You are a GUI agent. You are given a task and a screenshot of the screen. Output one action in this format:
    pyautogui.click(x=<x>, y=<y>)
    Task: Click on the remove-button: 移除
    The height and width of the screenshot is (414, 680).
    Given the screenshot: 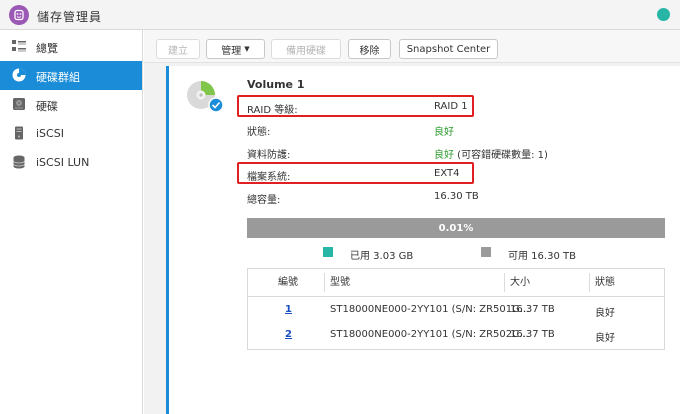 What is the action you would take?
    pyautogui.click(x=369, y=49)
    